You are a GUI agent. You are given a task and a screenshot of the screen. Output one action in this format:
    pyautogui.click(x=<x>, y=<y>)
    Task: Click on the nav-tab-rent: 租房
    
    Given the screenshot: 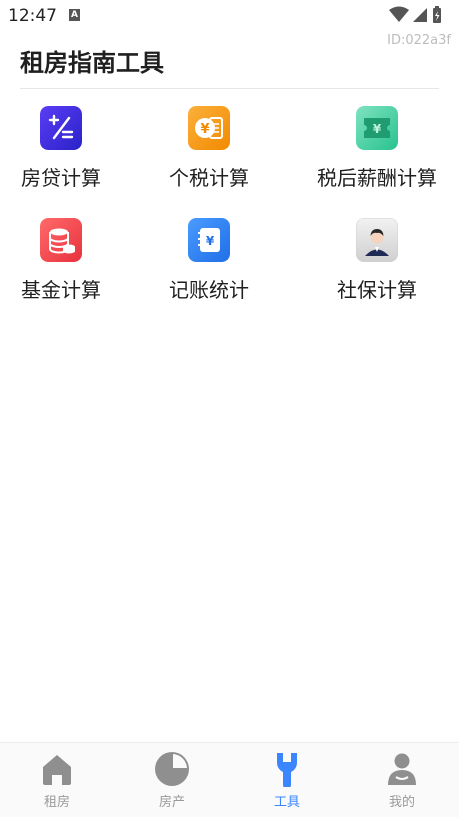 What is the action you would take?
    pyautogui.click(x=57, y=780)
    